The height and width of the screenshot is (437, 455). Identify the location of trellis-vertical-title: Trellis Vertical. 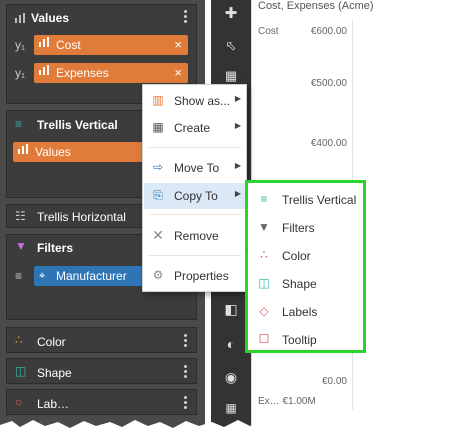
(77, 125).